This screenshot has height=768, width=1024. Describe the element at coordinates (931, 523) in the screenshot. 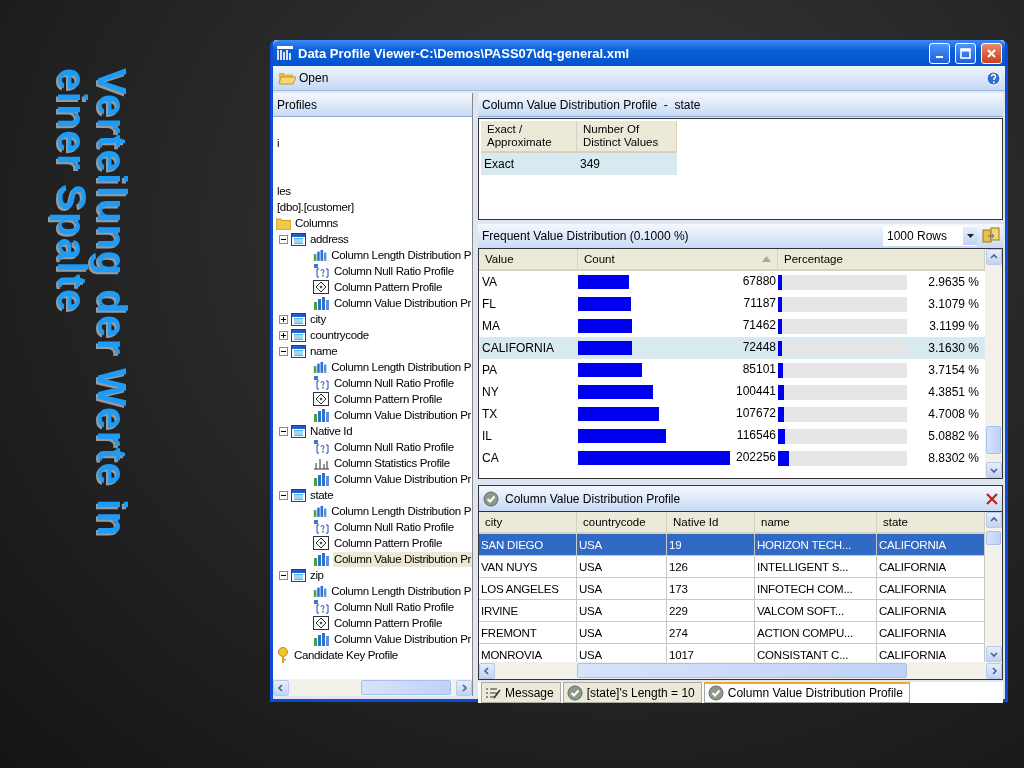

I see `column-header: state` at that location.